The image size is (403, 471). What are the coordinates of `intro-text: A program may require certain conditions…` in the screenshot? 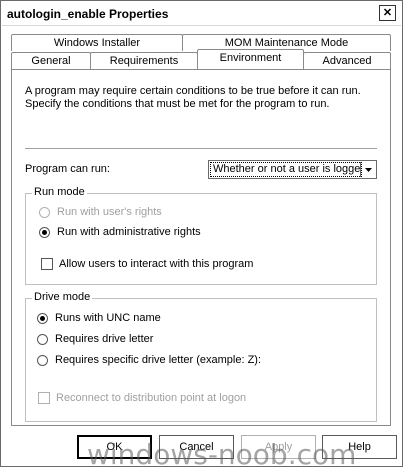 It's located at (200, 98).